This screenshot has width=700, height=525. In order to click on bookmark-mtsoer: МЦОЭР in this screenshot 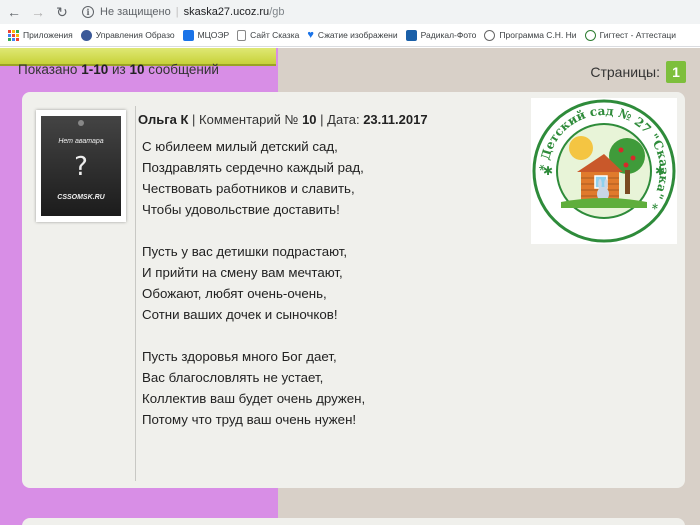, I will do `click(206, 35)`.